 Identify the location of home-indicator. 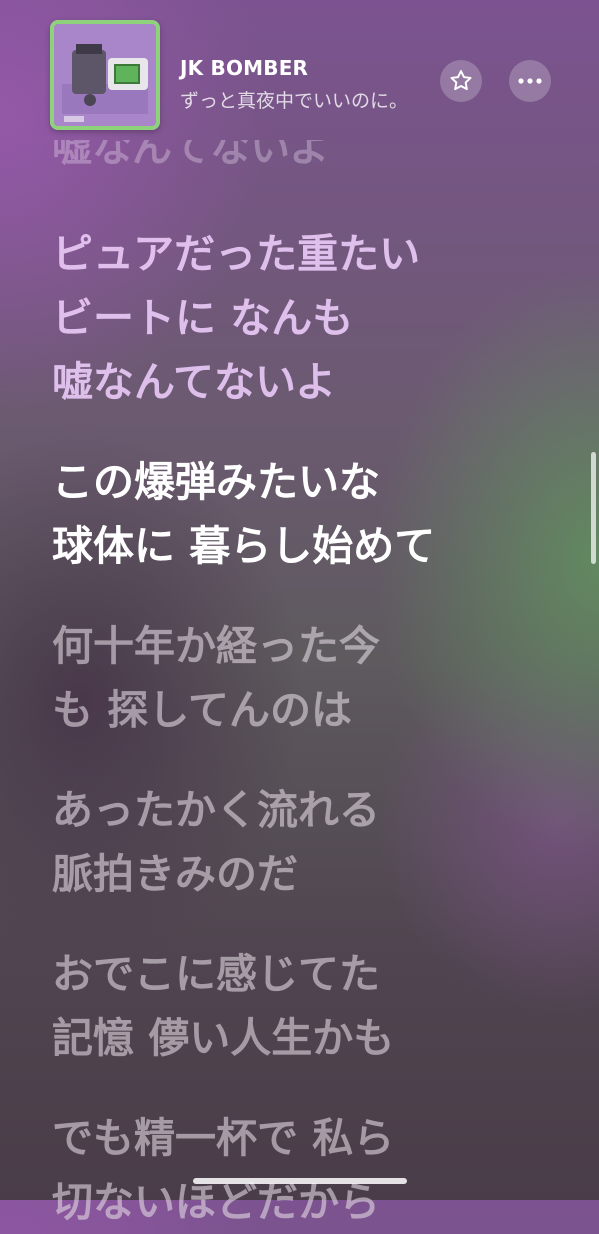
(300, 1181).